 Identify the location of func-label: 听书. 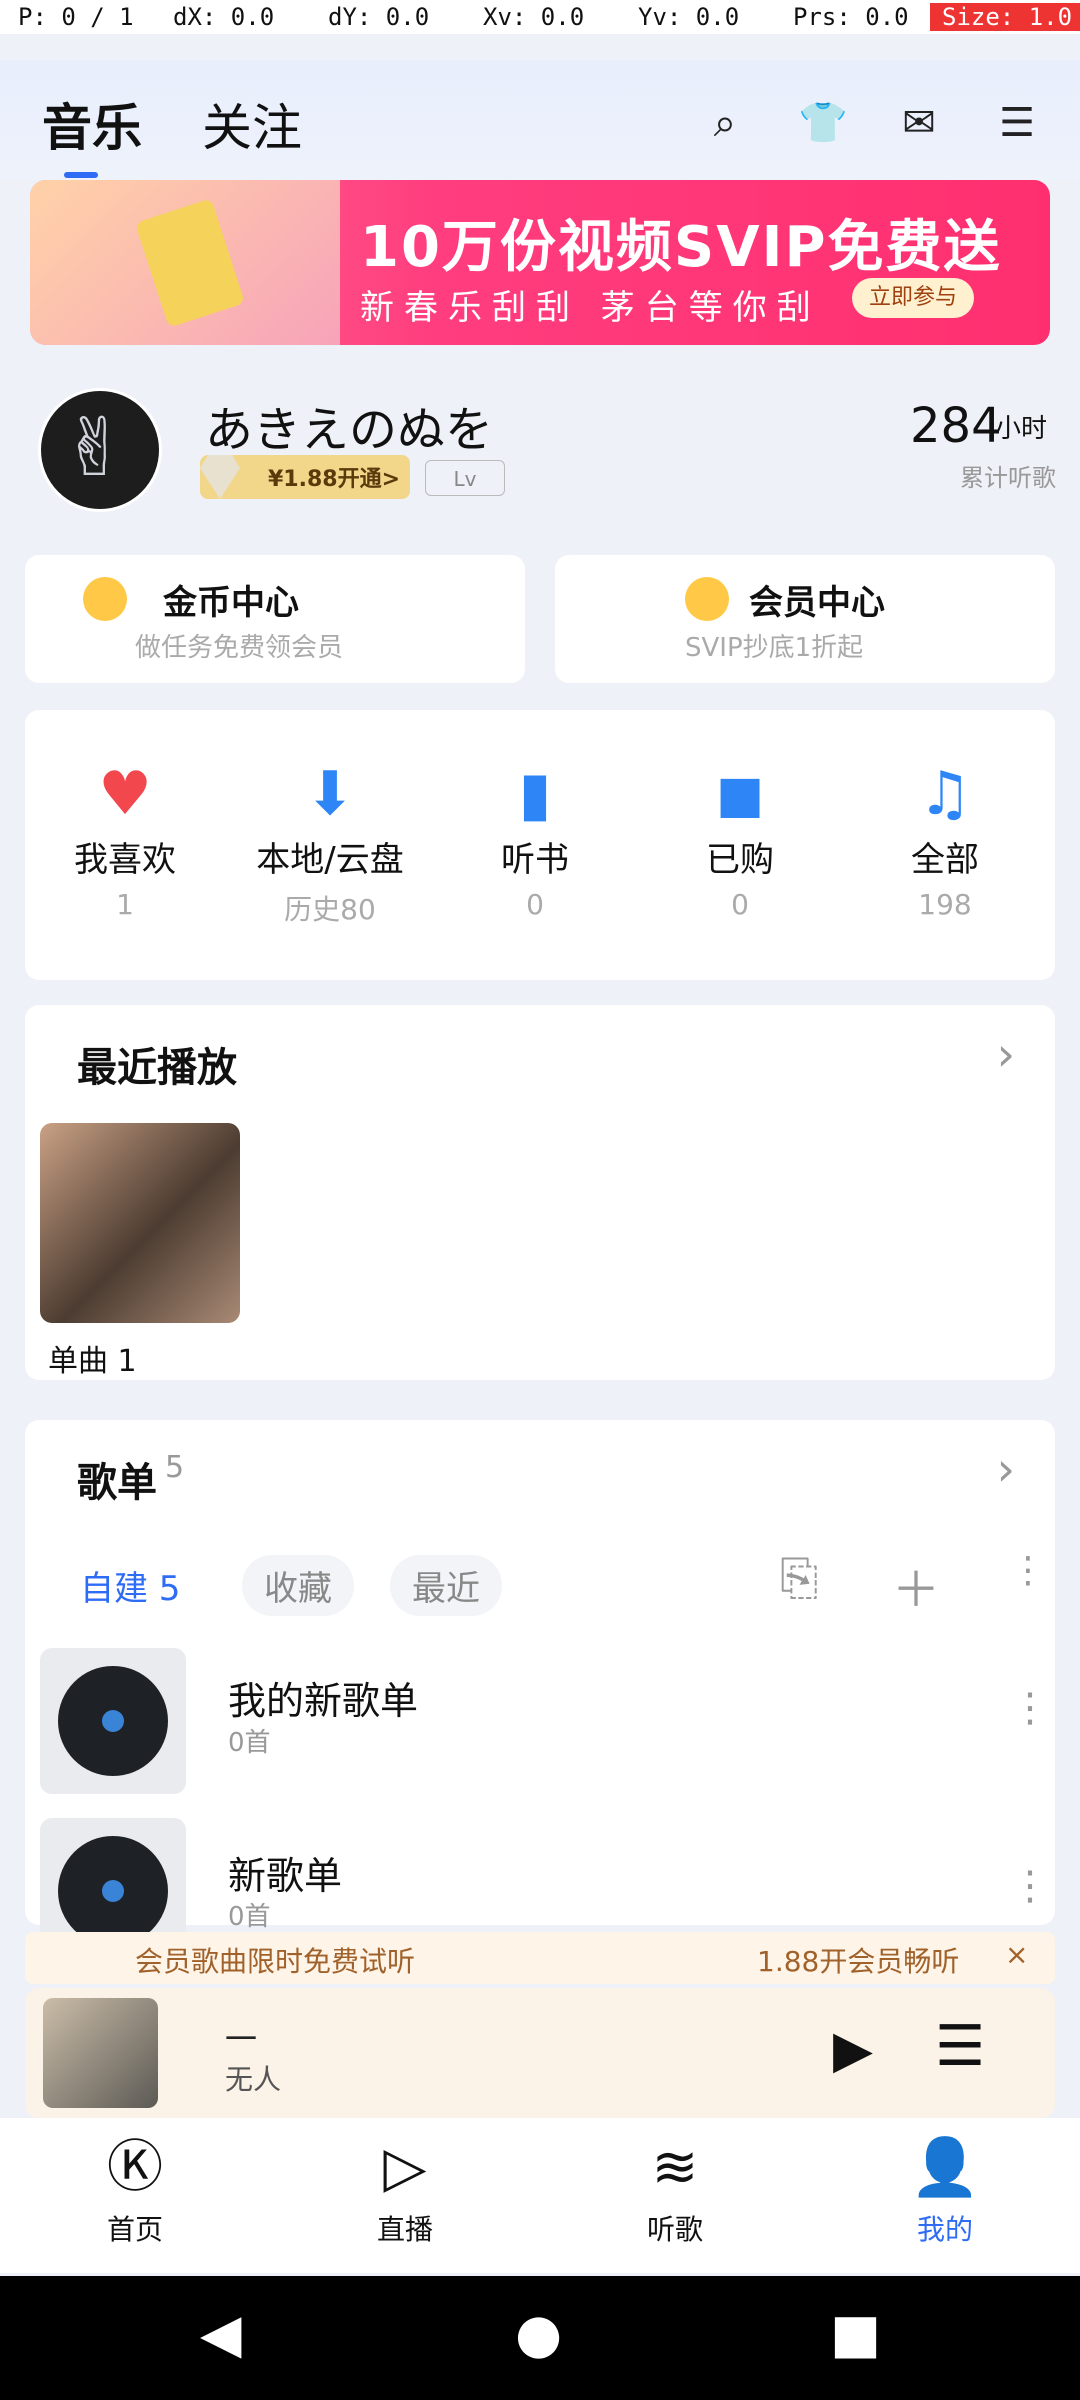
(535, 860).